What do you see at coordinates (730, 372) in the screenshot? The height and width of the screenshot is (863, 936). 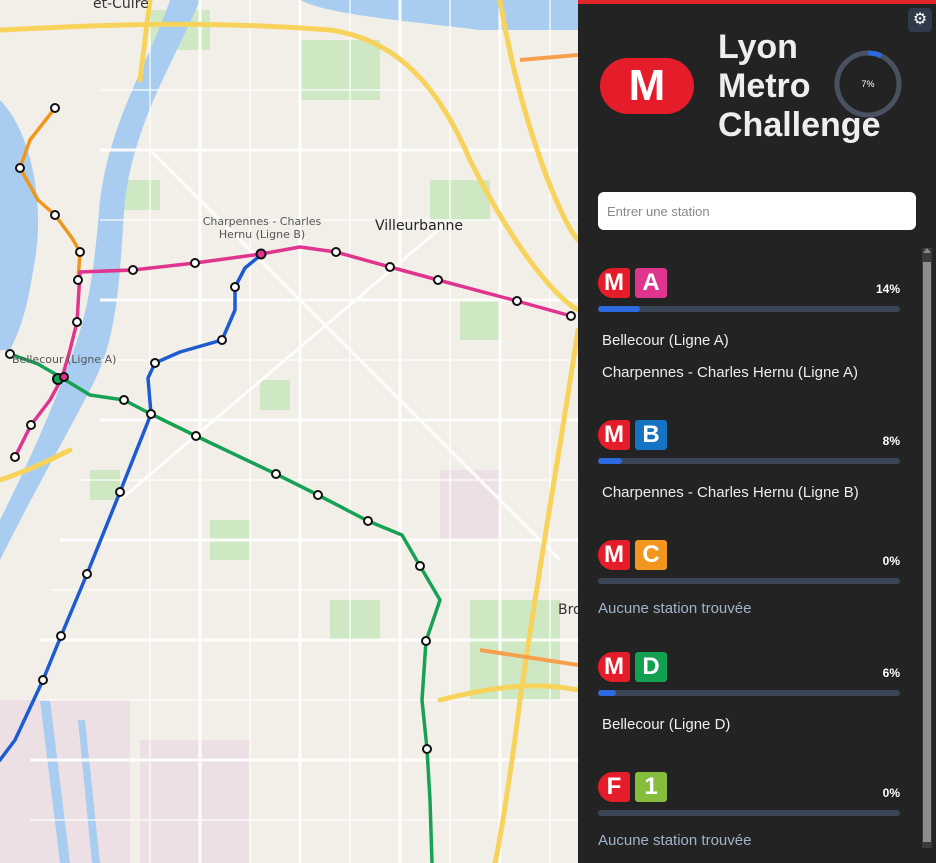 I see `found-station: Charpennes - Charles Hernu (Ligne A)` at bounding box center [730, 372].